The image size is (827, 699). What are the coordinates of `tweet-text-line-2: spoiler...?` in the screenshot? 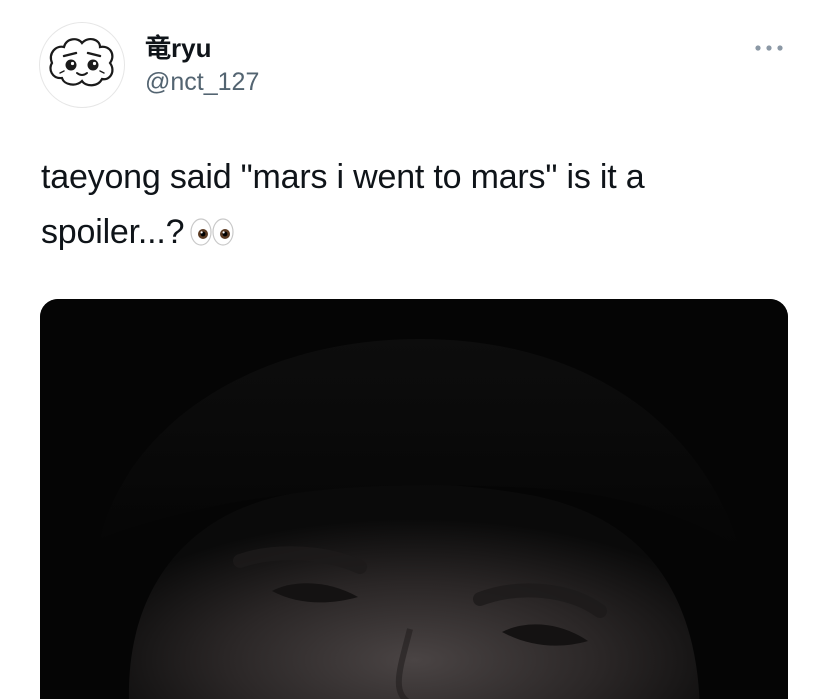 It's located at (113, 232).